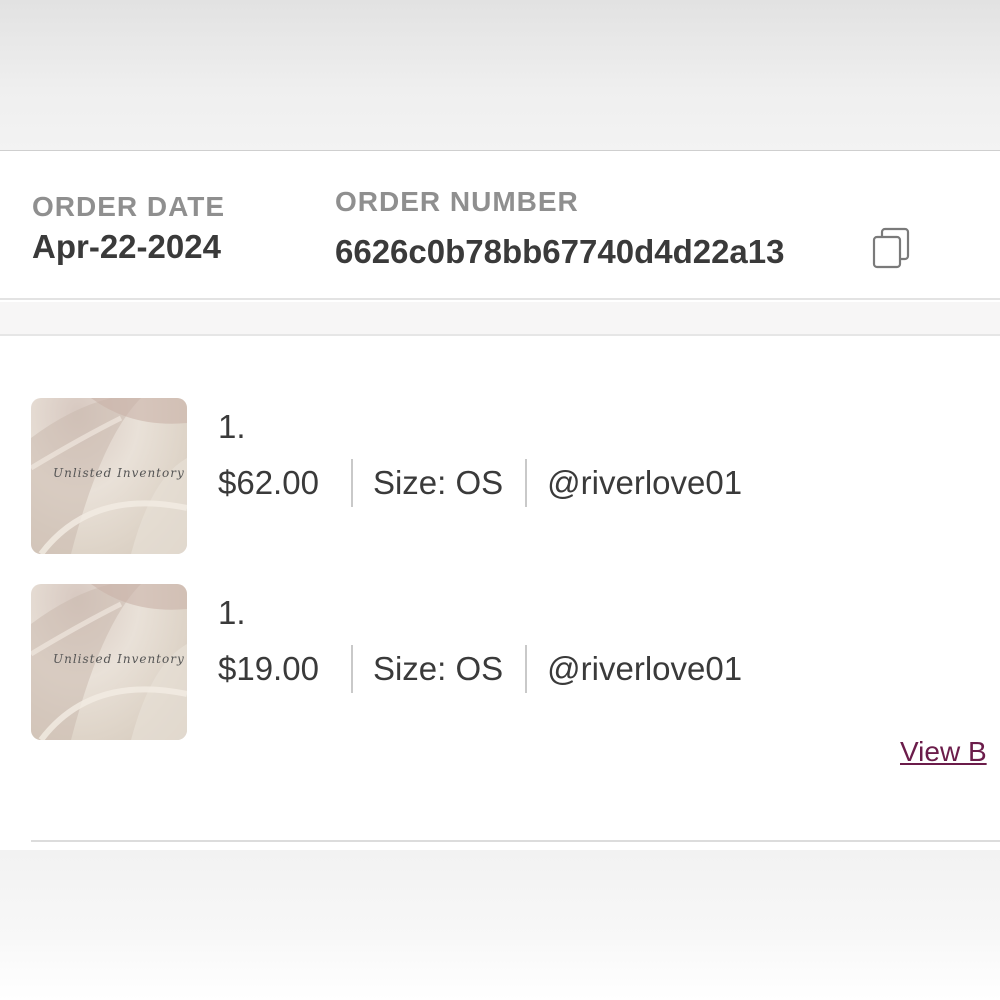  I want to click on item-details: $19.00 Size: OS @riverlove01, so click(480, 669).